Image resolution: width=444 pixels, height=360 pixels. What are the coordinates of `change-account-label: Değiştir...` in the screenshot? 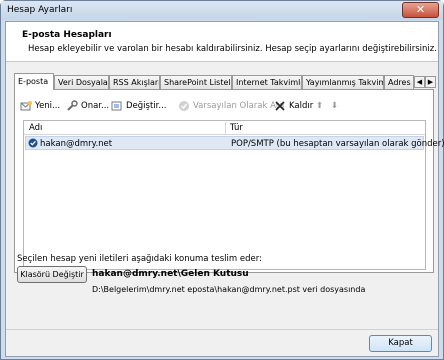 It's located at (146, 106).